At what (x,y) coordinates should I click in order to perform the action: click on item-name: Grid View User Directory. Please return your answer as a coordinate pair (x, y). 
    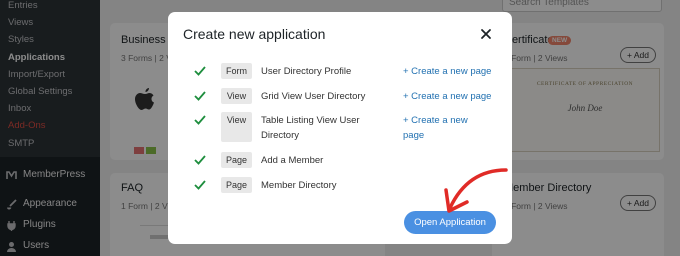
    Looking at the image, I should click on (313, 96).